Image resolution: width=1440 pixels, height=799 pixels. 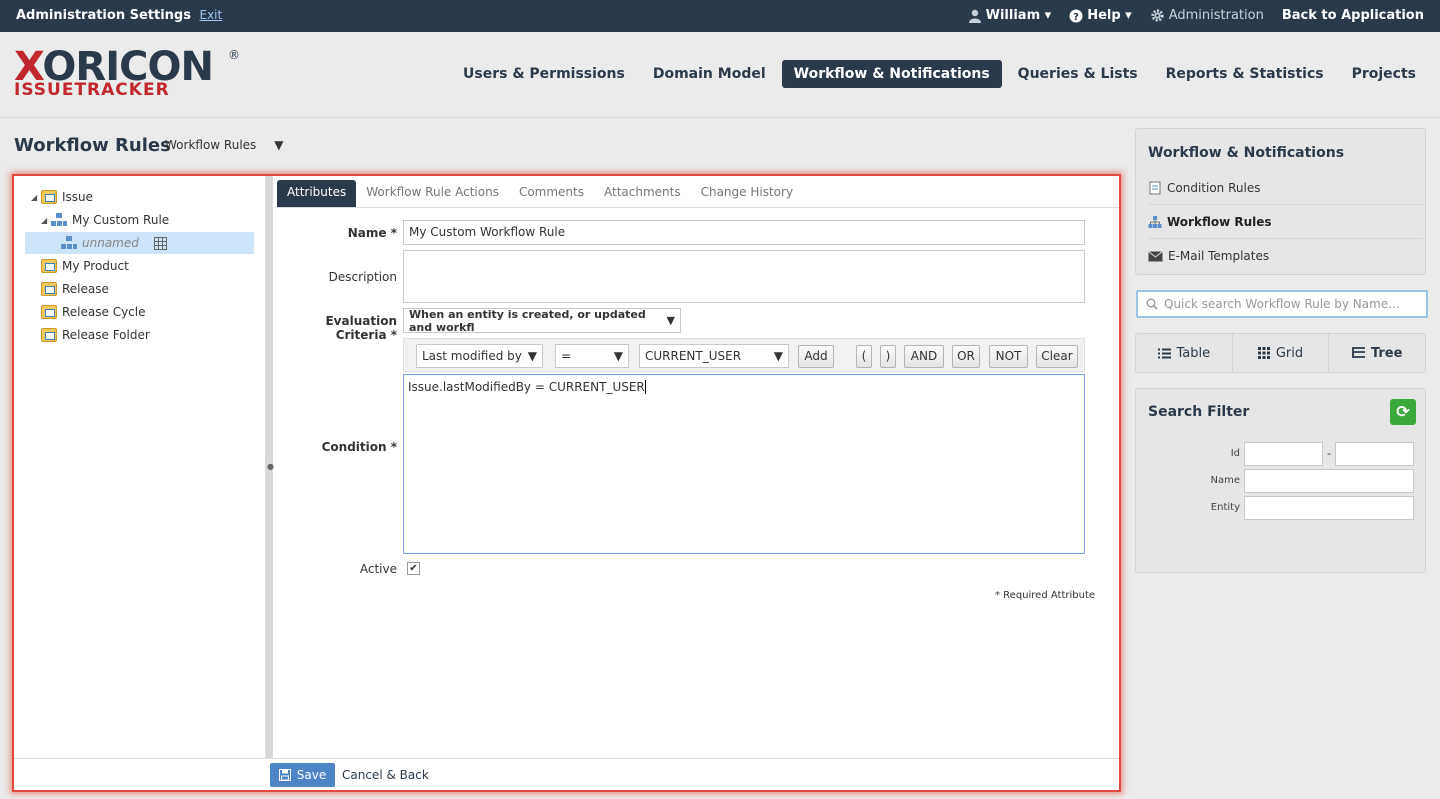 What do you see at coordinates (270, 467) in the screenshot?
I see `panel-splitter: ●` at bounding box center [270, 467].